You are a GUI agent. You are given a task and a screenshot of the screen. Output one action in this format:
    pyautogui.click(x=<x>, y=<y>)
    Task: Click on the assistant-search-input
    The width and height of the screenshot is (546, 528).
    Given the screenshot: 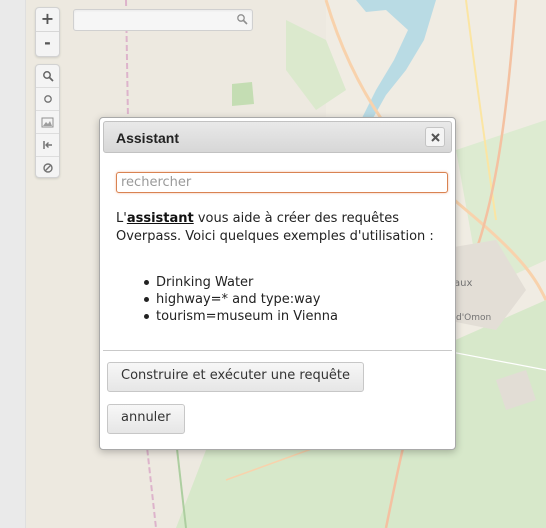 What is the action you would take?
    pyautogui.click(x=282, y=182)
    